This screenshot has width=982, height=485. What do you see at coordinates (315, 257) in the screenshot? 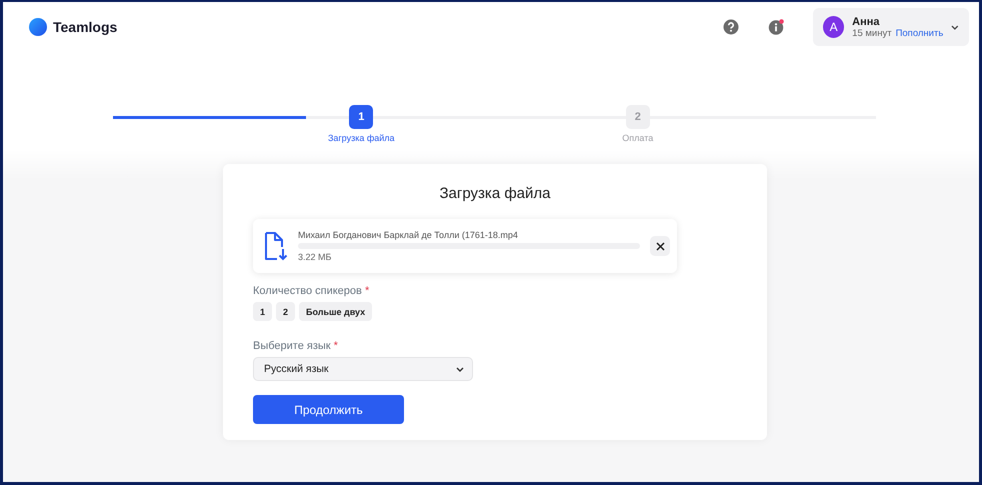
I see `file-size: 3.22 МБ` at bounding box center [315, 257].